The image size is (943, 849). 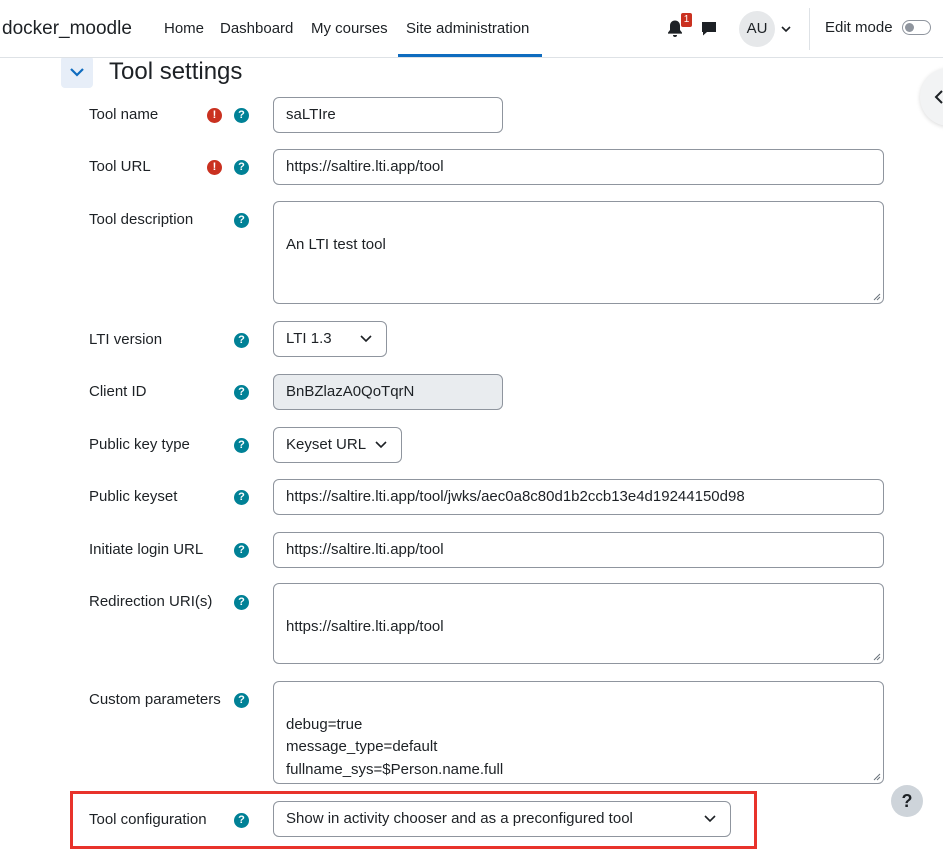 I want to click on custom-parameters-label: Custom parameters, so click(x=155, y=699).